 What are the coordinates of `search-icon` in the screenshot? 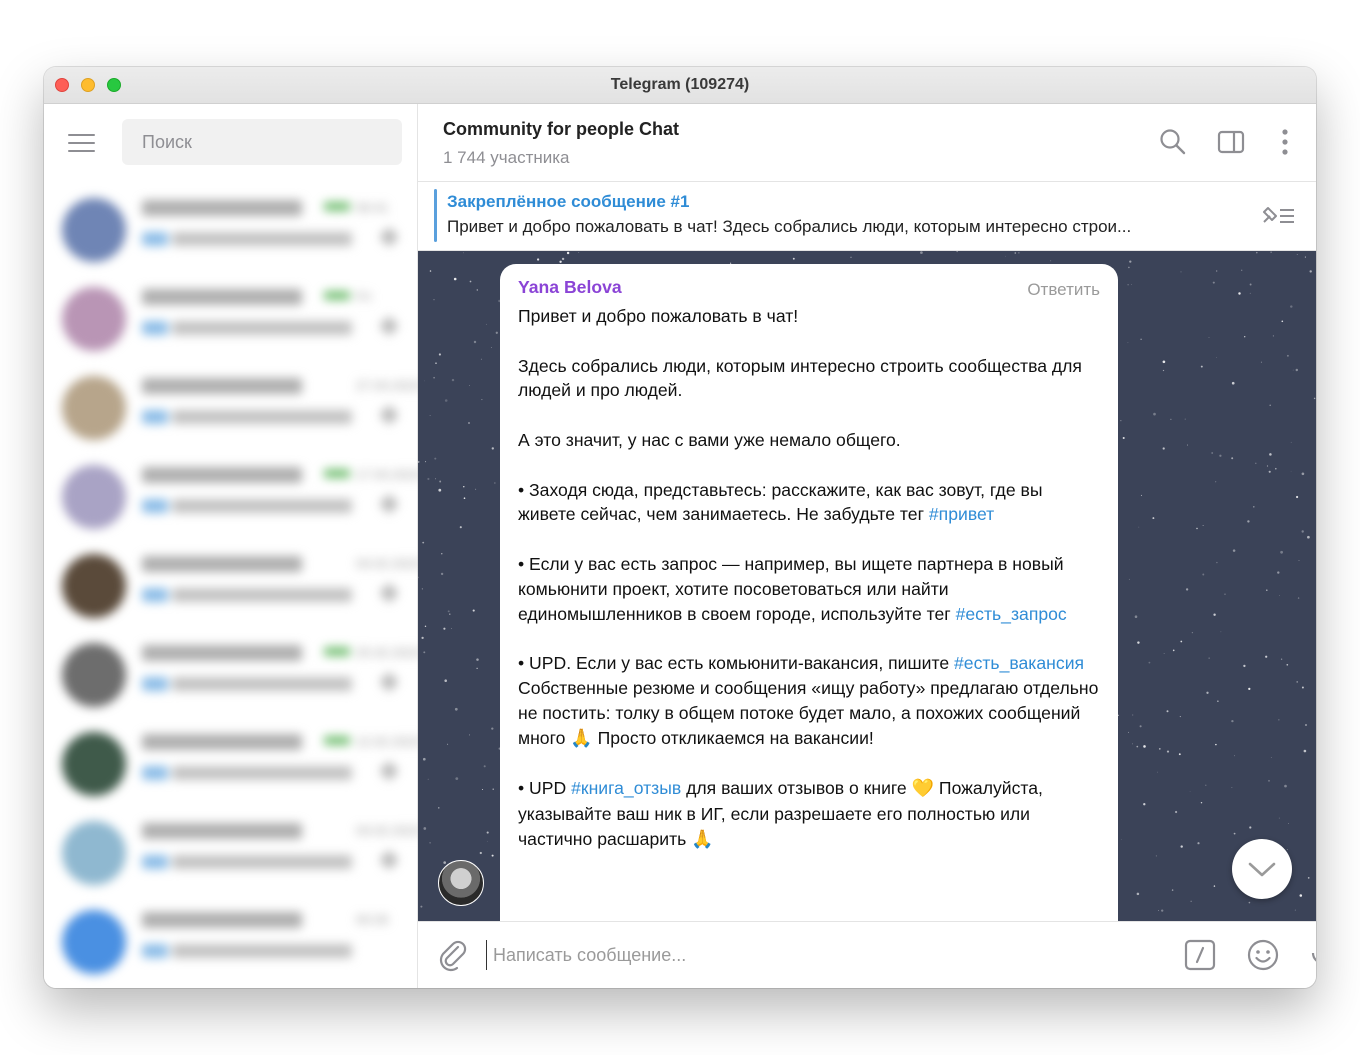 It's located at (1173, 142).